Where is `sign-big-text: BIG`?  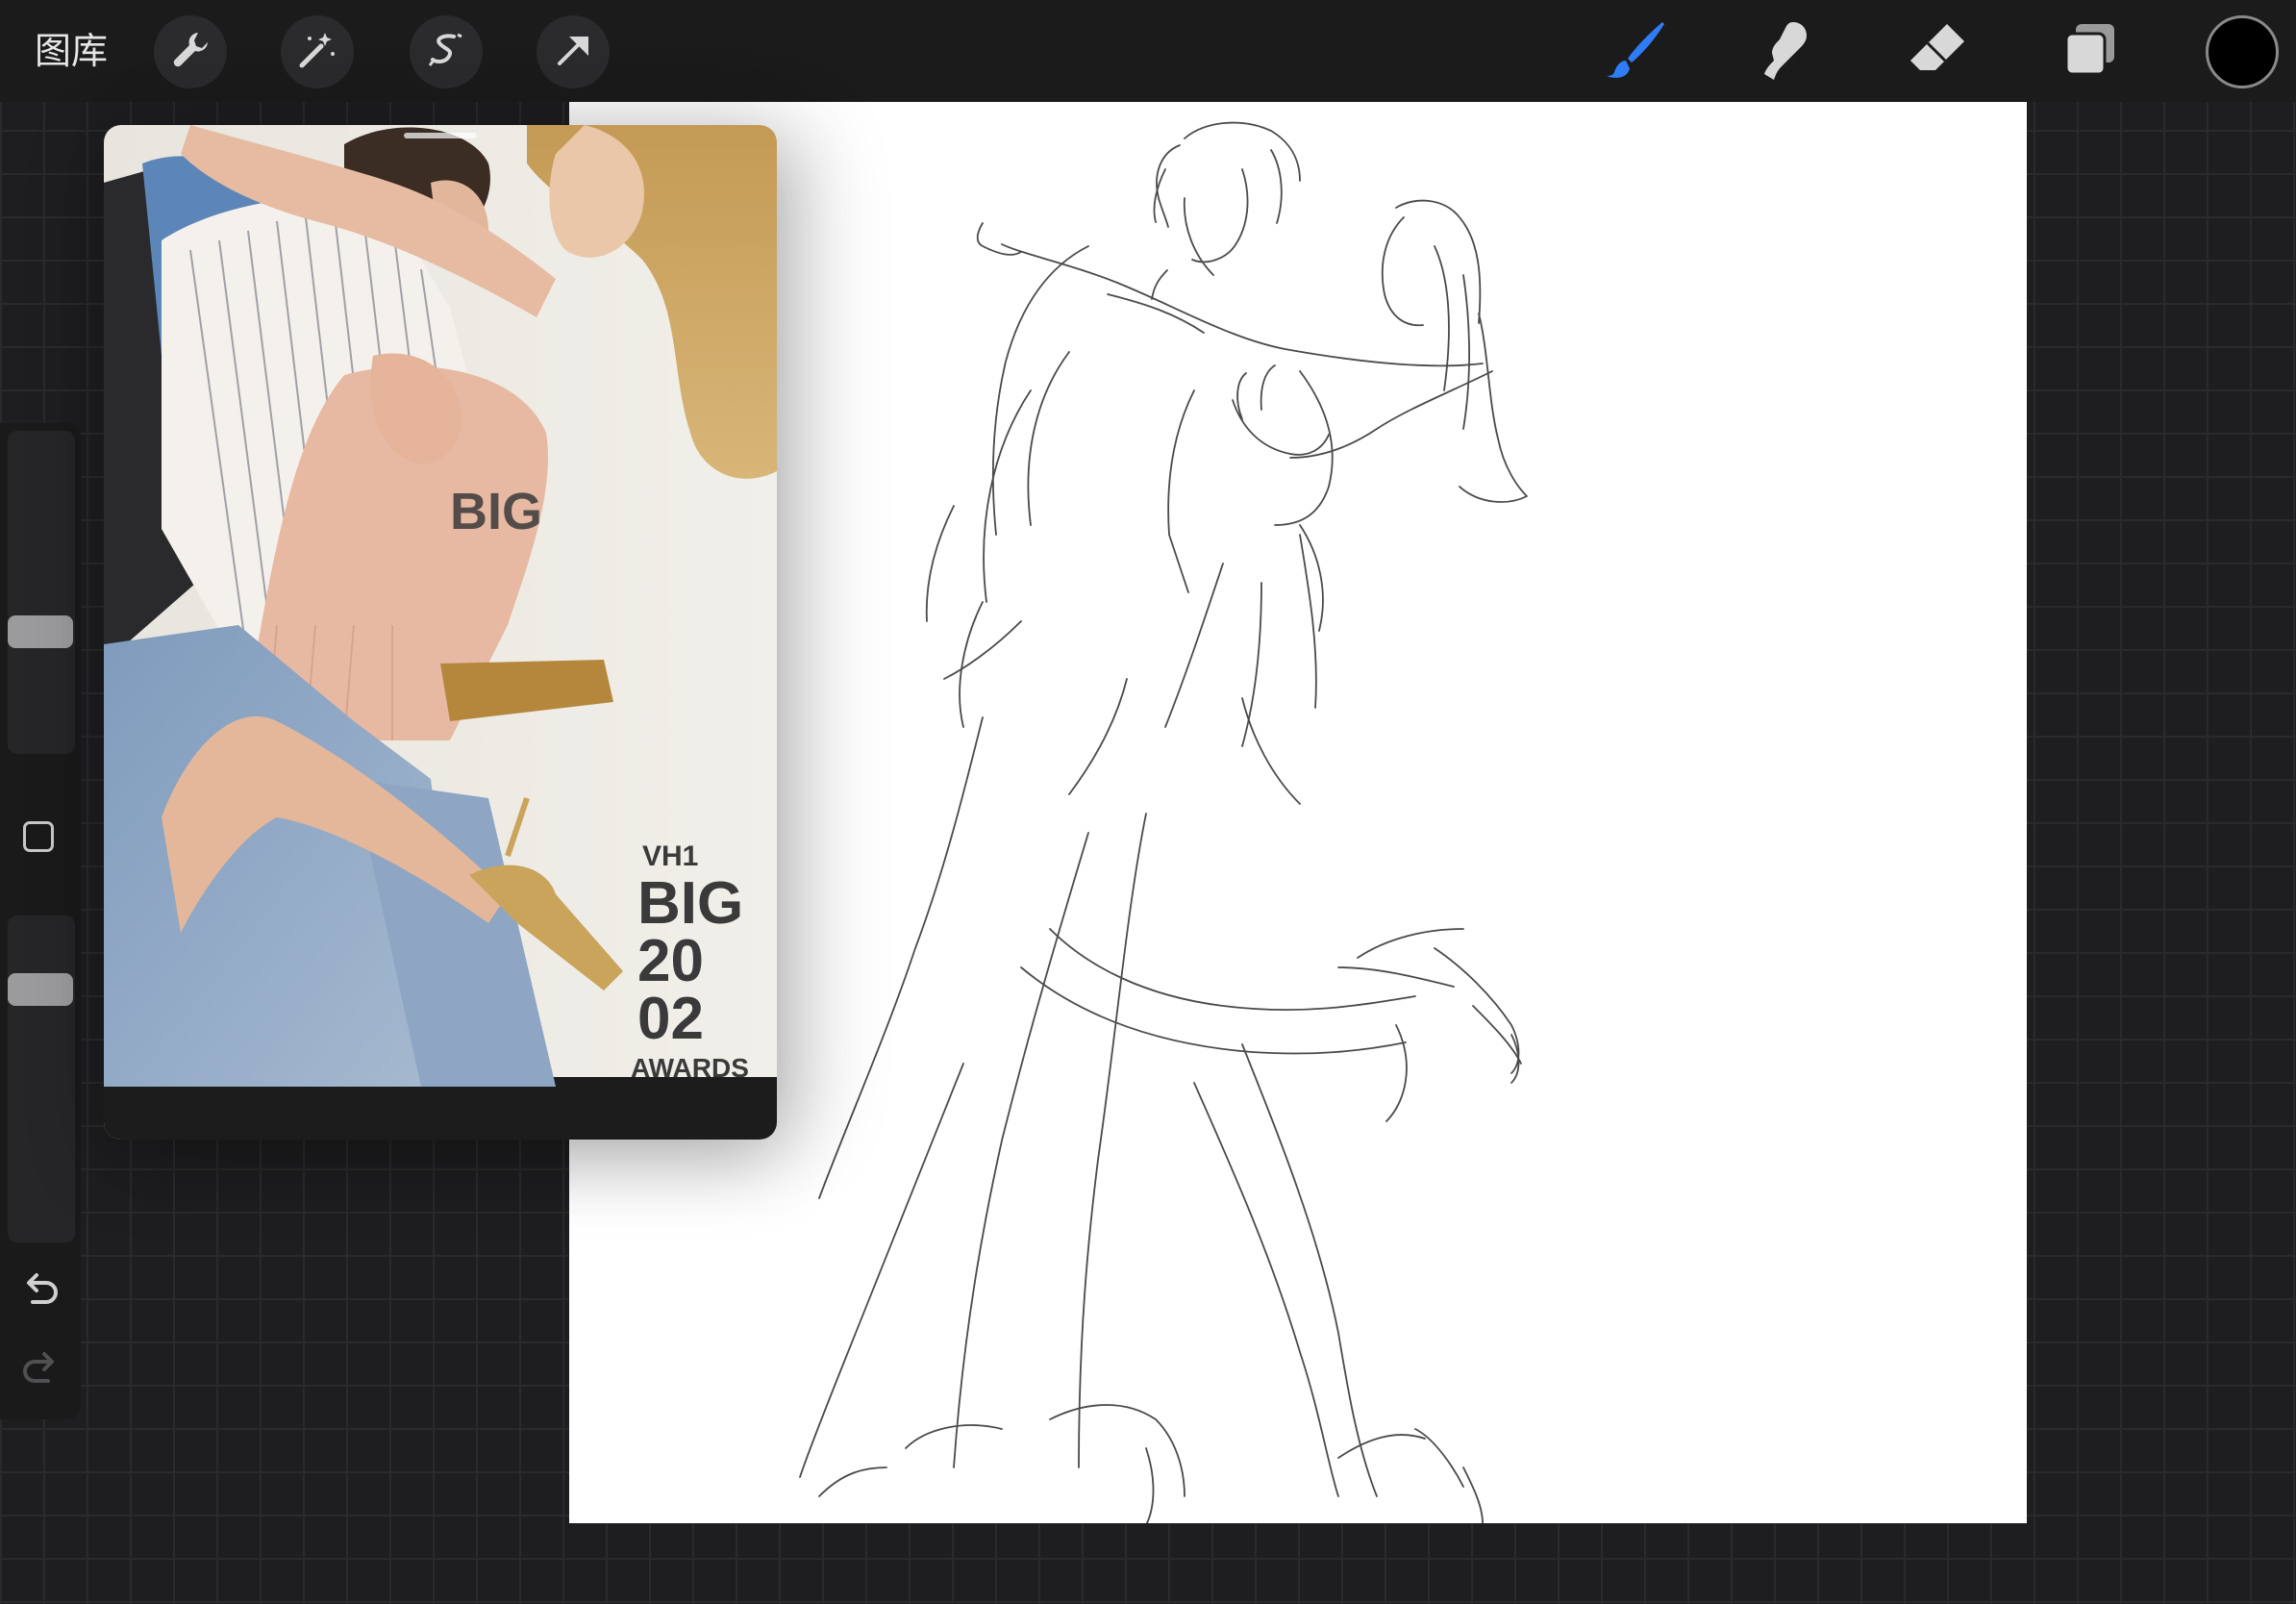 sign-big-text: BIG is located at coordinates (690, 903).